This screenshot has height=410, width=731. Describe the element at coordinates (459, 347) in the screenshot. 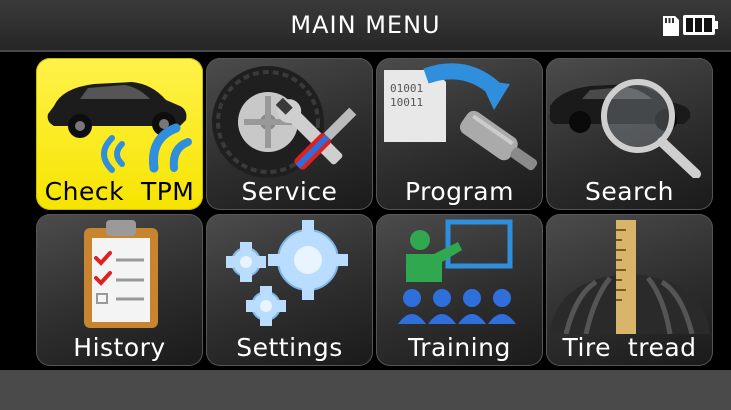

I see `menu-item-label: Training` at that location.